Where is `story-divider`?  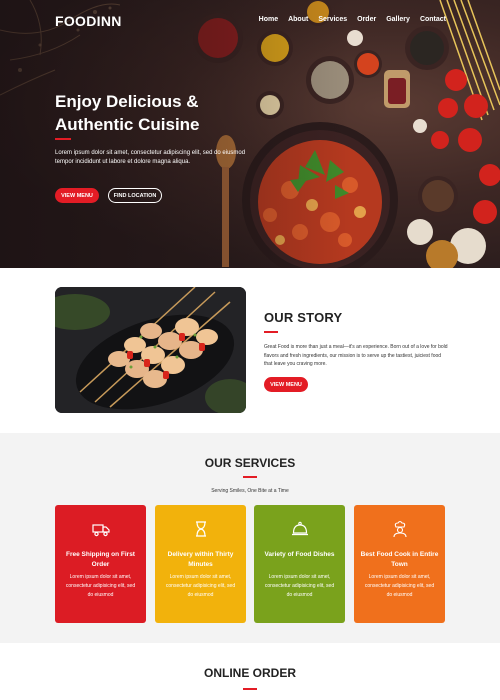 story-divider is located at coordinates (271, 332).